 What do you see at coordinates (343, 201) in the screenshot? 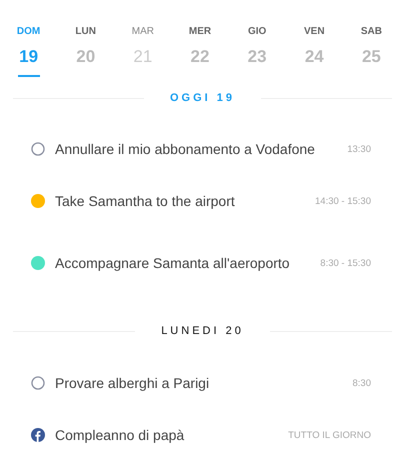
I see `event-time: 14:30 - 15:30` at bounding box center [343, 201].